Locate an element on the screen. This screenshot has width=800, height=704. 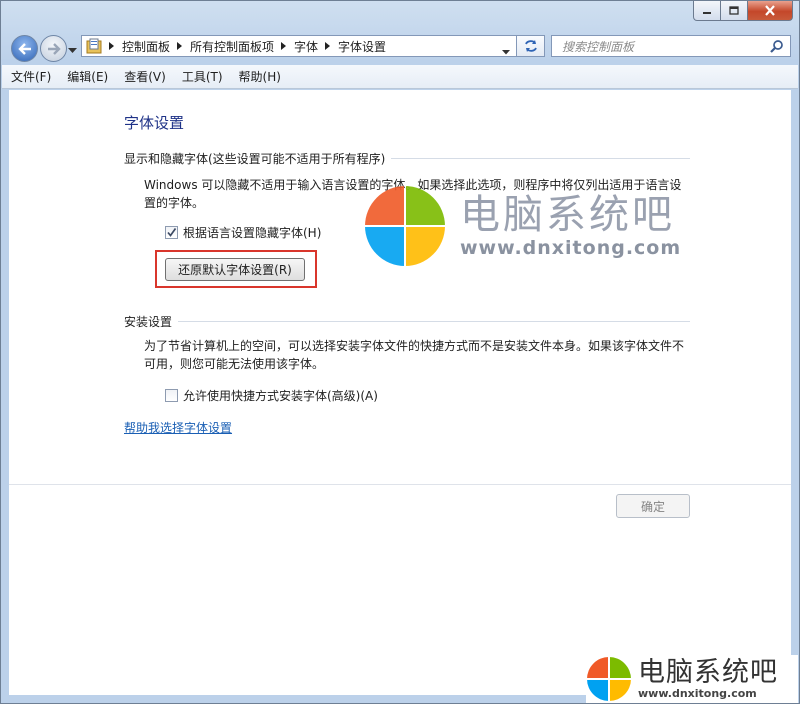
close-button is located at coordinates (770, 11).